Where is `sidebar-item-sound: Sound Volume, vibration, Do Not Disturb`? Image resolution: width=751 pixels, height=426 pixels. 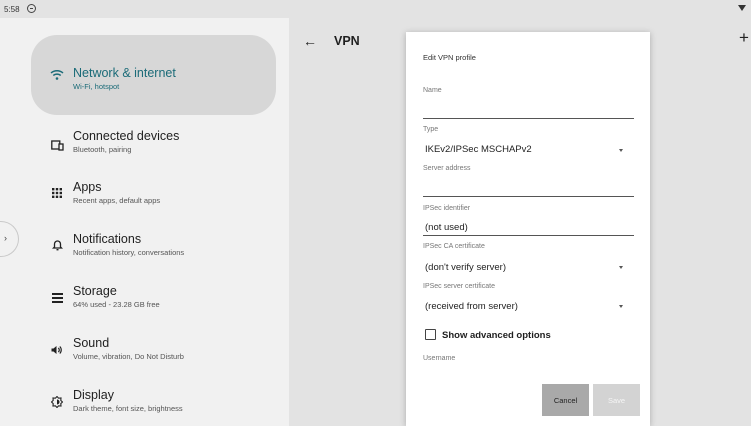 sidebar-item-sound: Sound Volume, vibration, Do Not Disturb is located at coordinates (153, 353).